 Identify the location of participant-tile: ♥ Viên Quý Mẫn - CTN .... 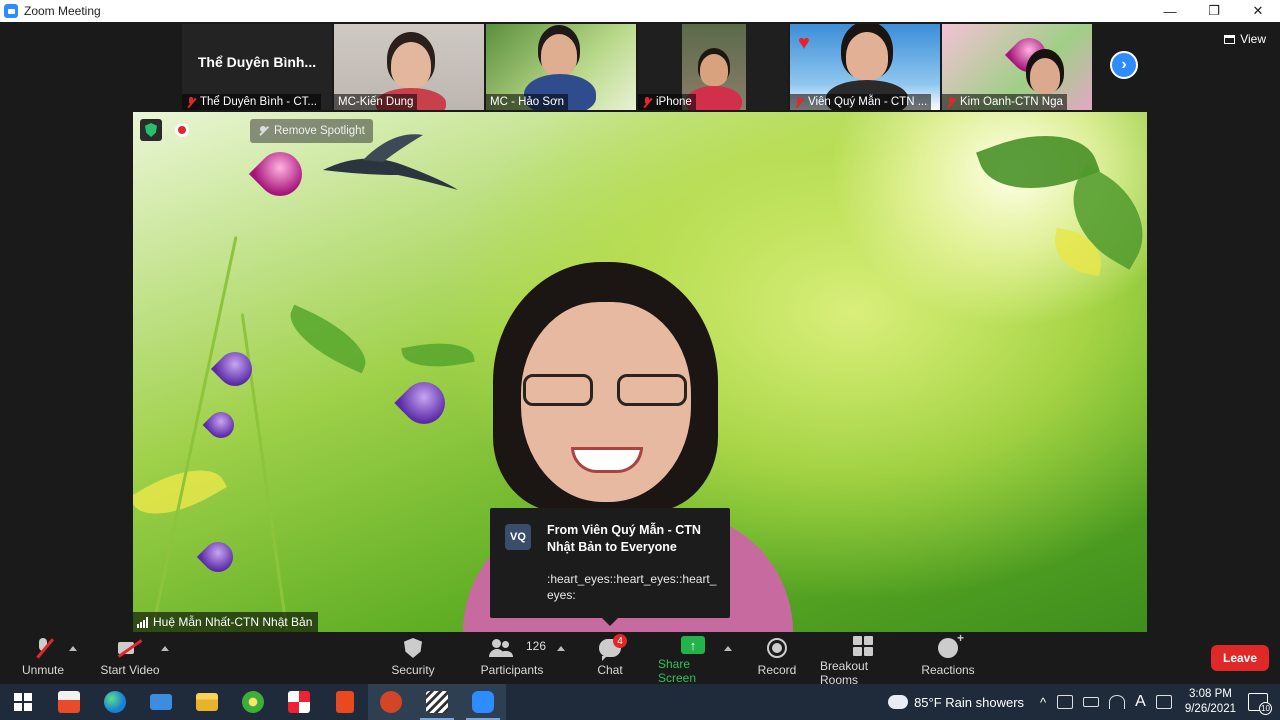
(865, 67).